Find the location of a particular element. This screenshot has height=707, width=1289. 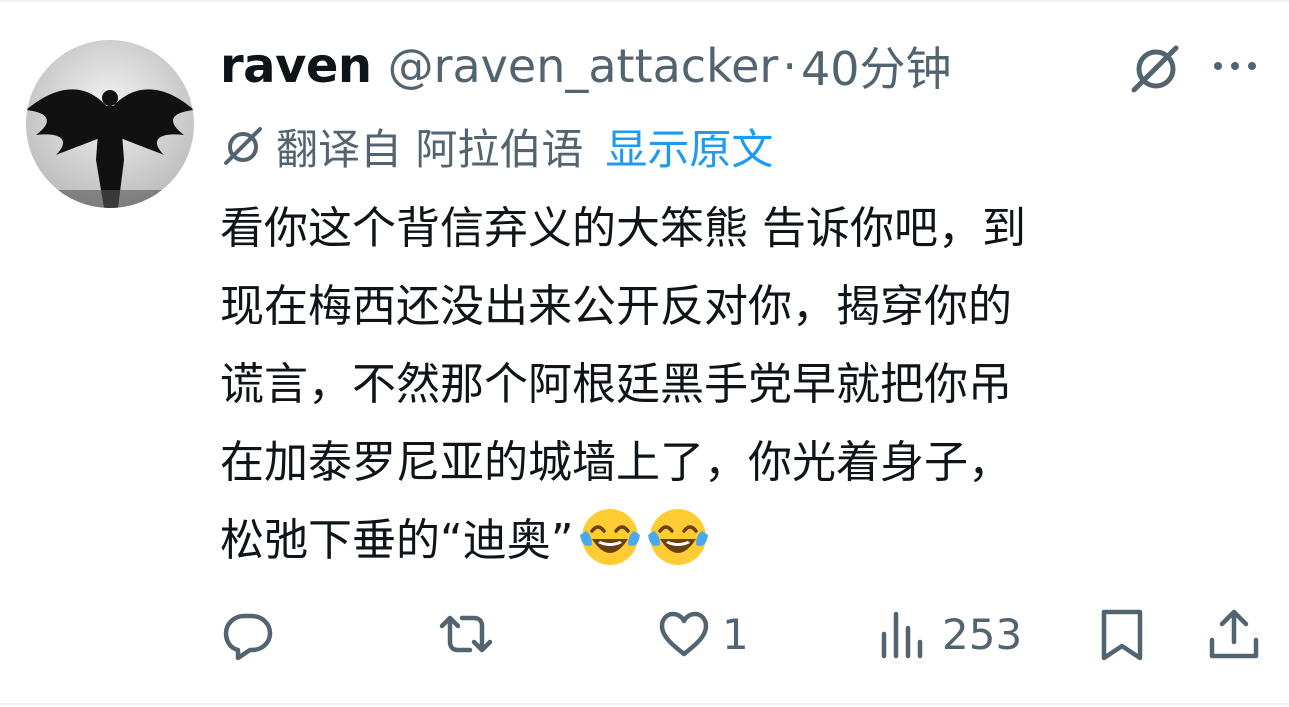

reply-button is located at coordinates (253, 634).